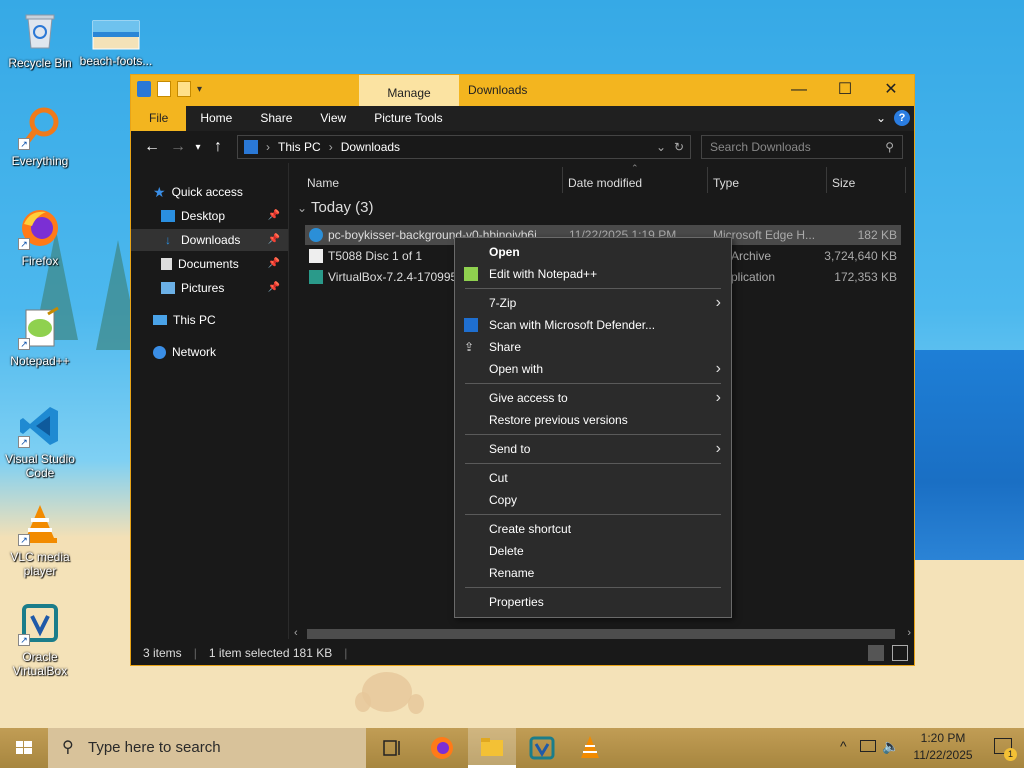  I want to click on desktop-icon-notepadpp: ↗ Notepad++, so click(40, 337).